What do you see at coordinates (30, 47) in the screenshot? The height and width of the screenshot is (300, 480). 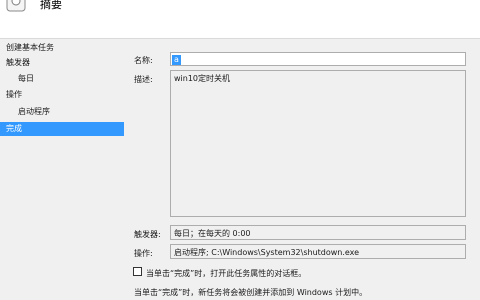 I see `step-label: 创建基本任务` at bounding box center [30, 47].